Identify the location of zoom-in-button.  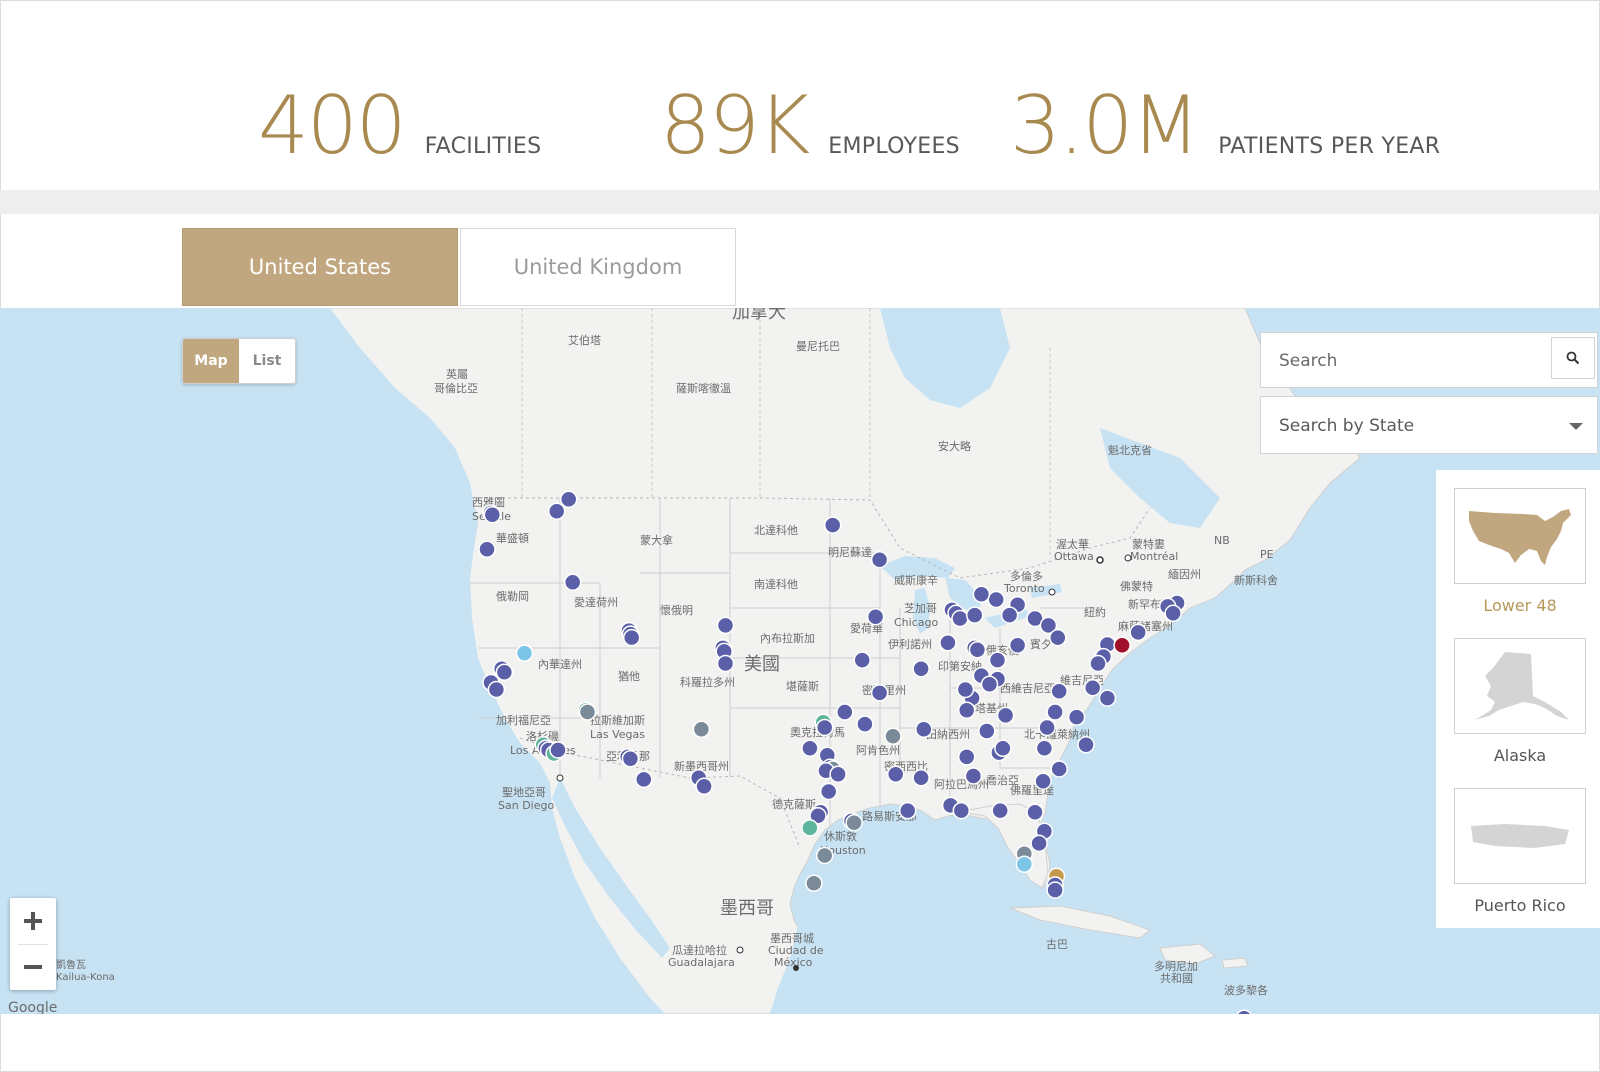
(33, 921).